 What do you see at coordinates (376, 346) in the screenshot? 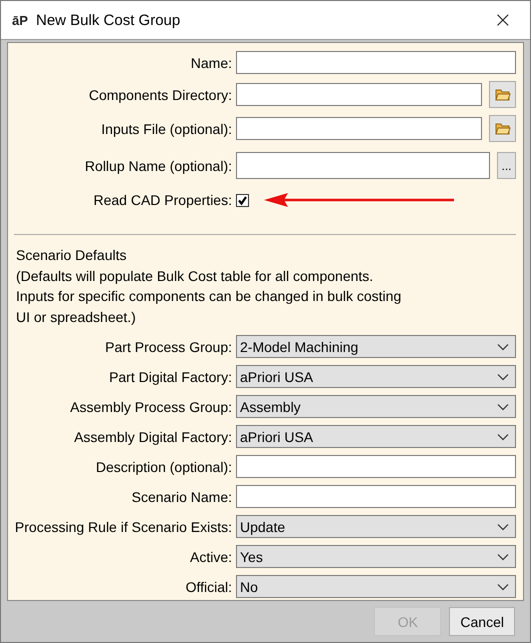
I see `dropdown: 2-Model Machining` at bounding box center [376, 346].